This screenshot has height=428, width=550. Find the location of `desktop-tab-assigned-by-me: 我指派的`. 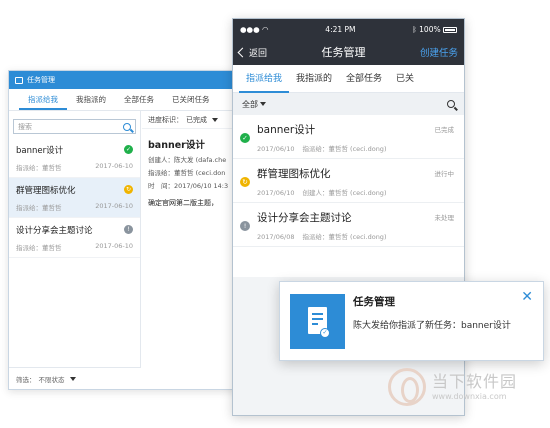

desktop-tab-assigned-by-me: 我指派的 is located at coordinates (91, 102).